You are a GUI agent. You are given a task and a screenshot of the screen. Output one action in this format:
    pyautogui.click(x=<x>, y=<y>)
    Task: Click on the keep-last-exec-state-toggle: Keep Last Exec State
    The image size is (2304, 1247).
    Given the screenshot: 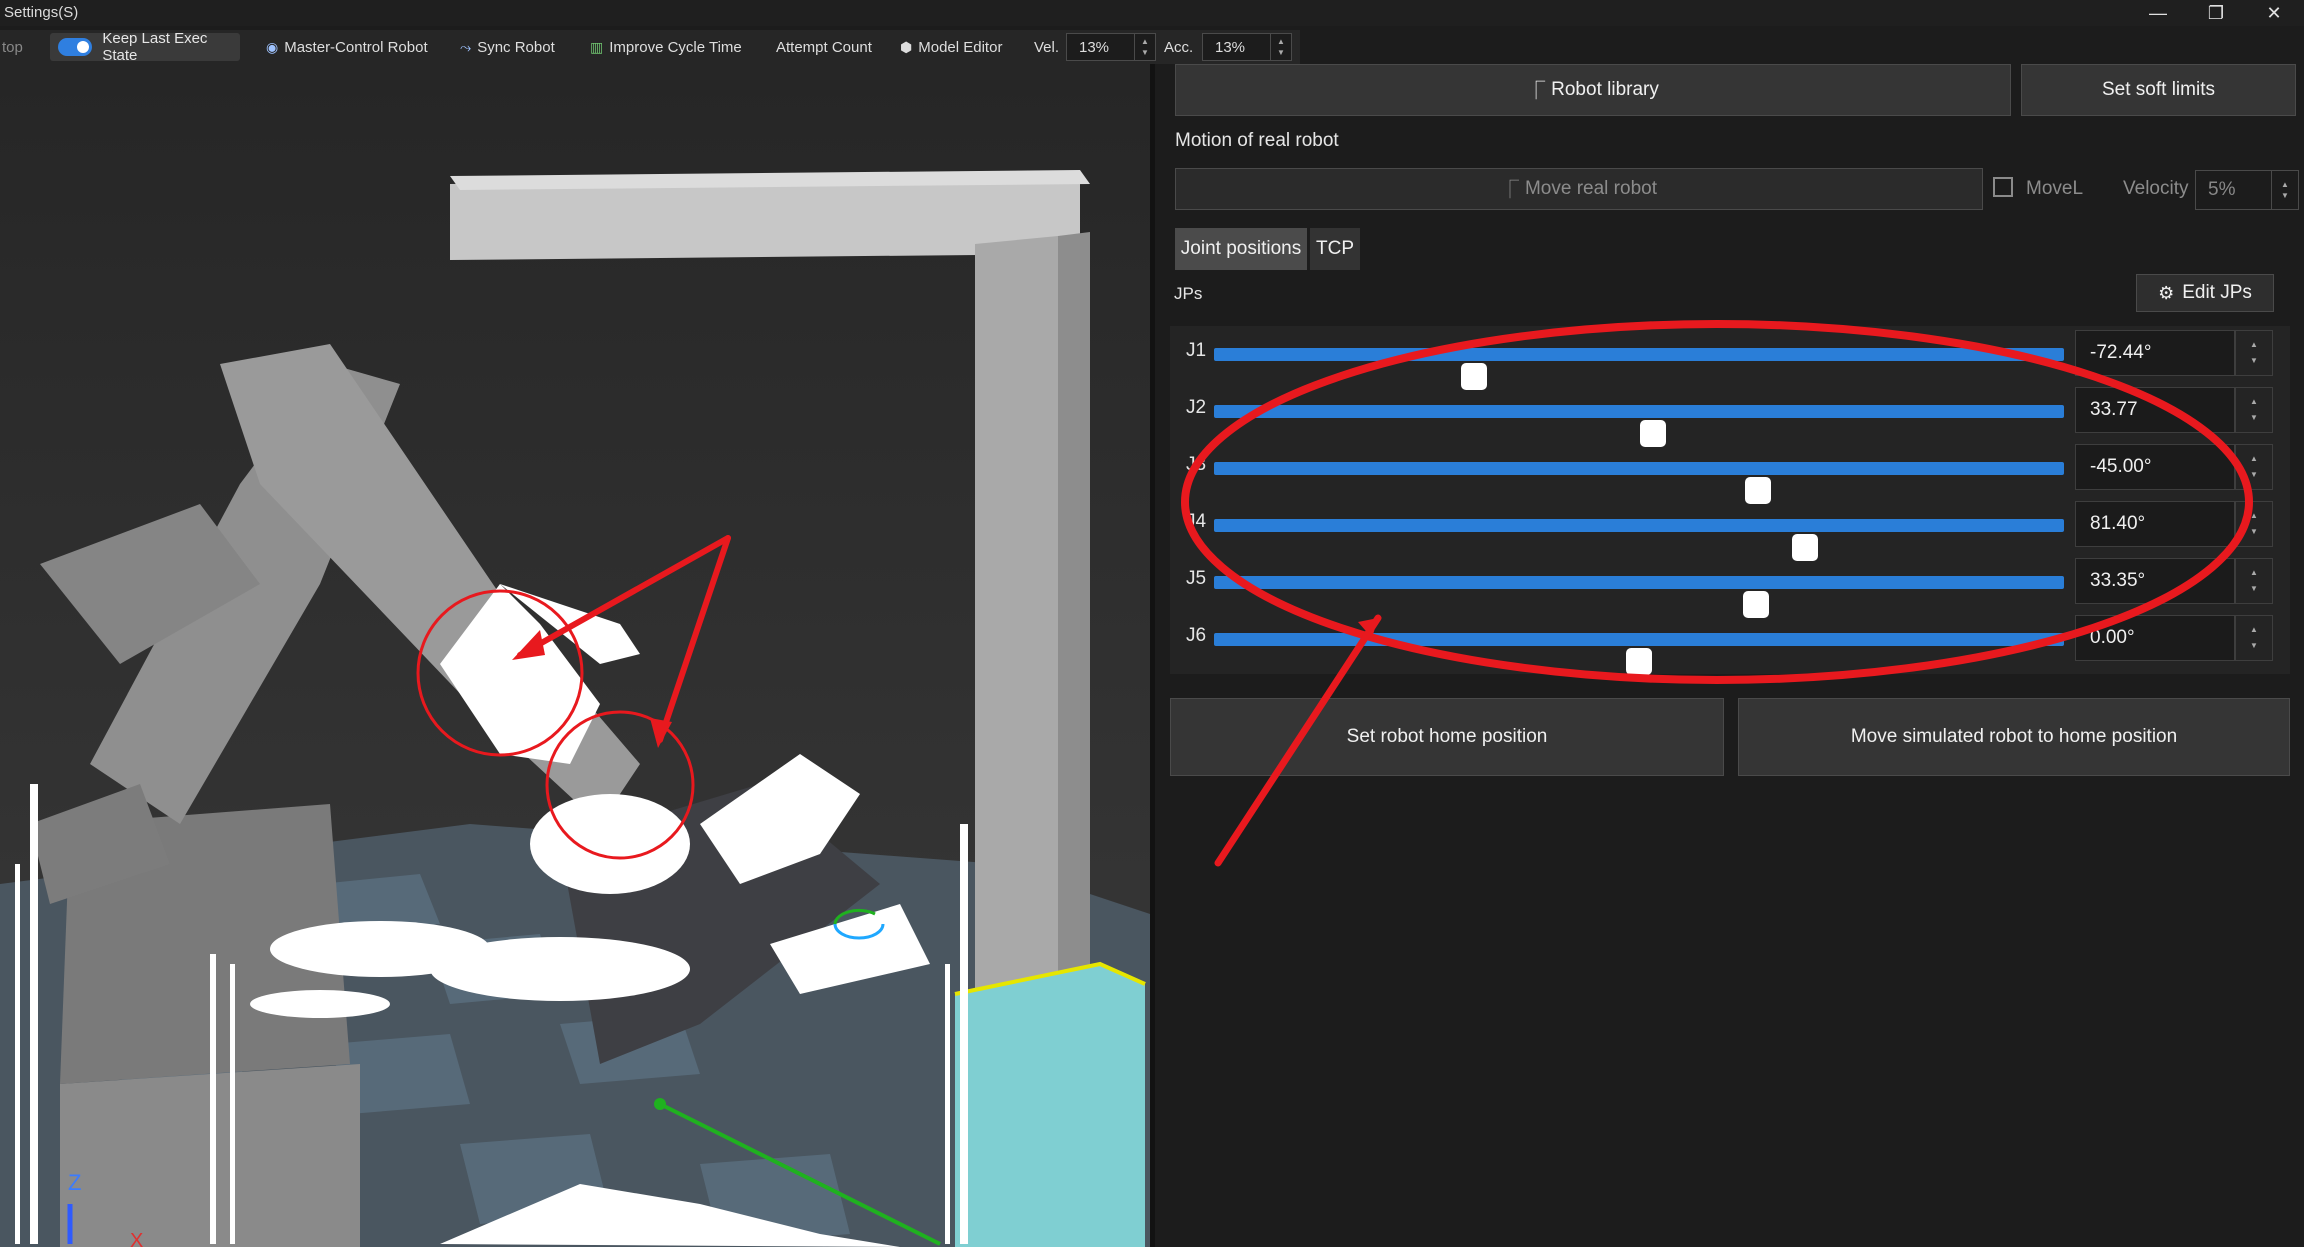 What is the action you would take?
    pyautogui.click(x=145, y=47)
    